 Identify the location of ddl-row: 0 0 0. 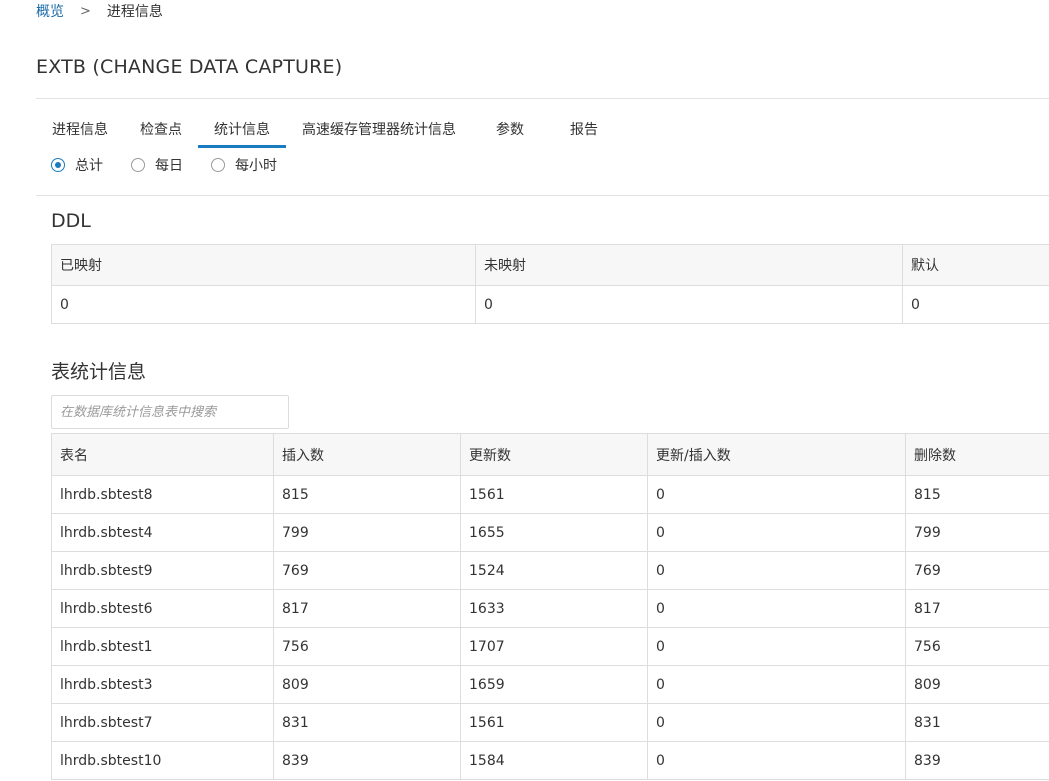
(550, 304).